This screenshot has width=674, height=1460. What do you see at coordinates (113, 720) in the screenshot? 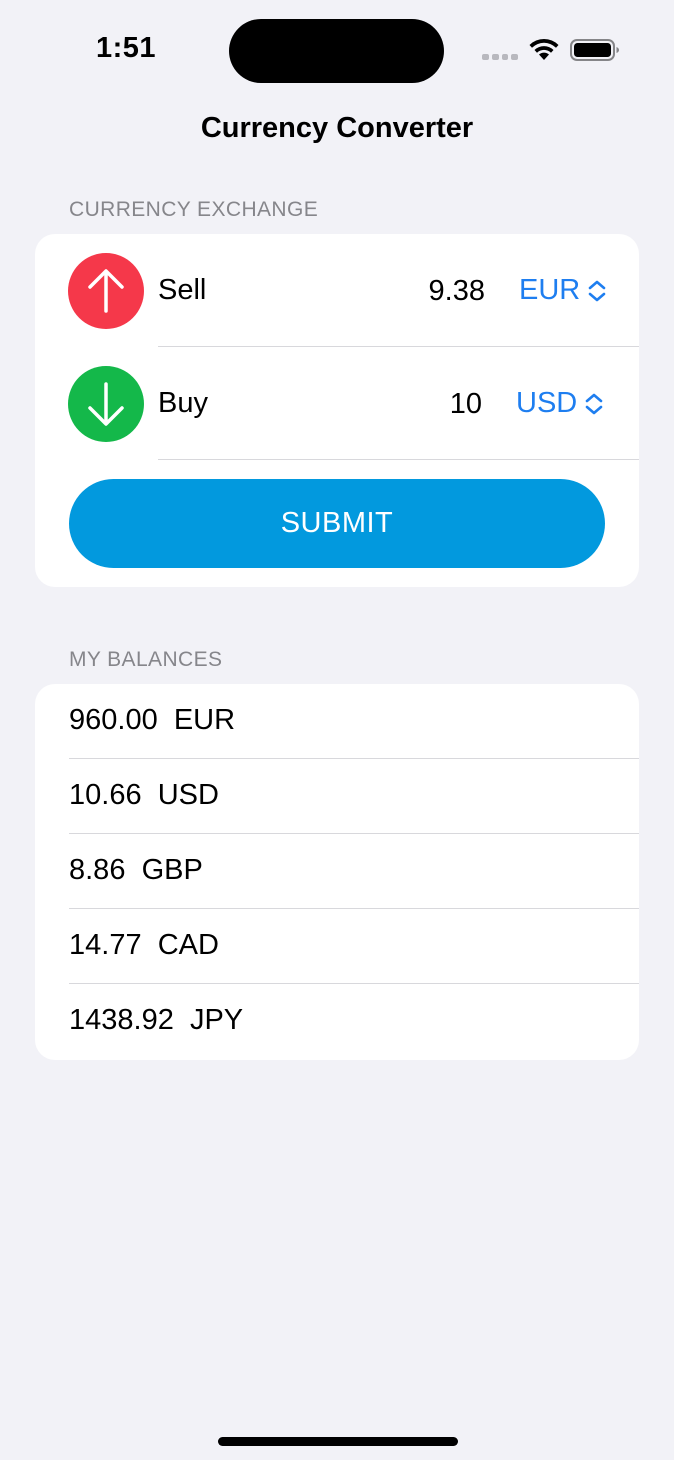
I see `balance-amount: 960.00` at bounding box center [113, 720].